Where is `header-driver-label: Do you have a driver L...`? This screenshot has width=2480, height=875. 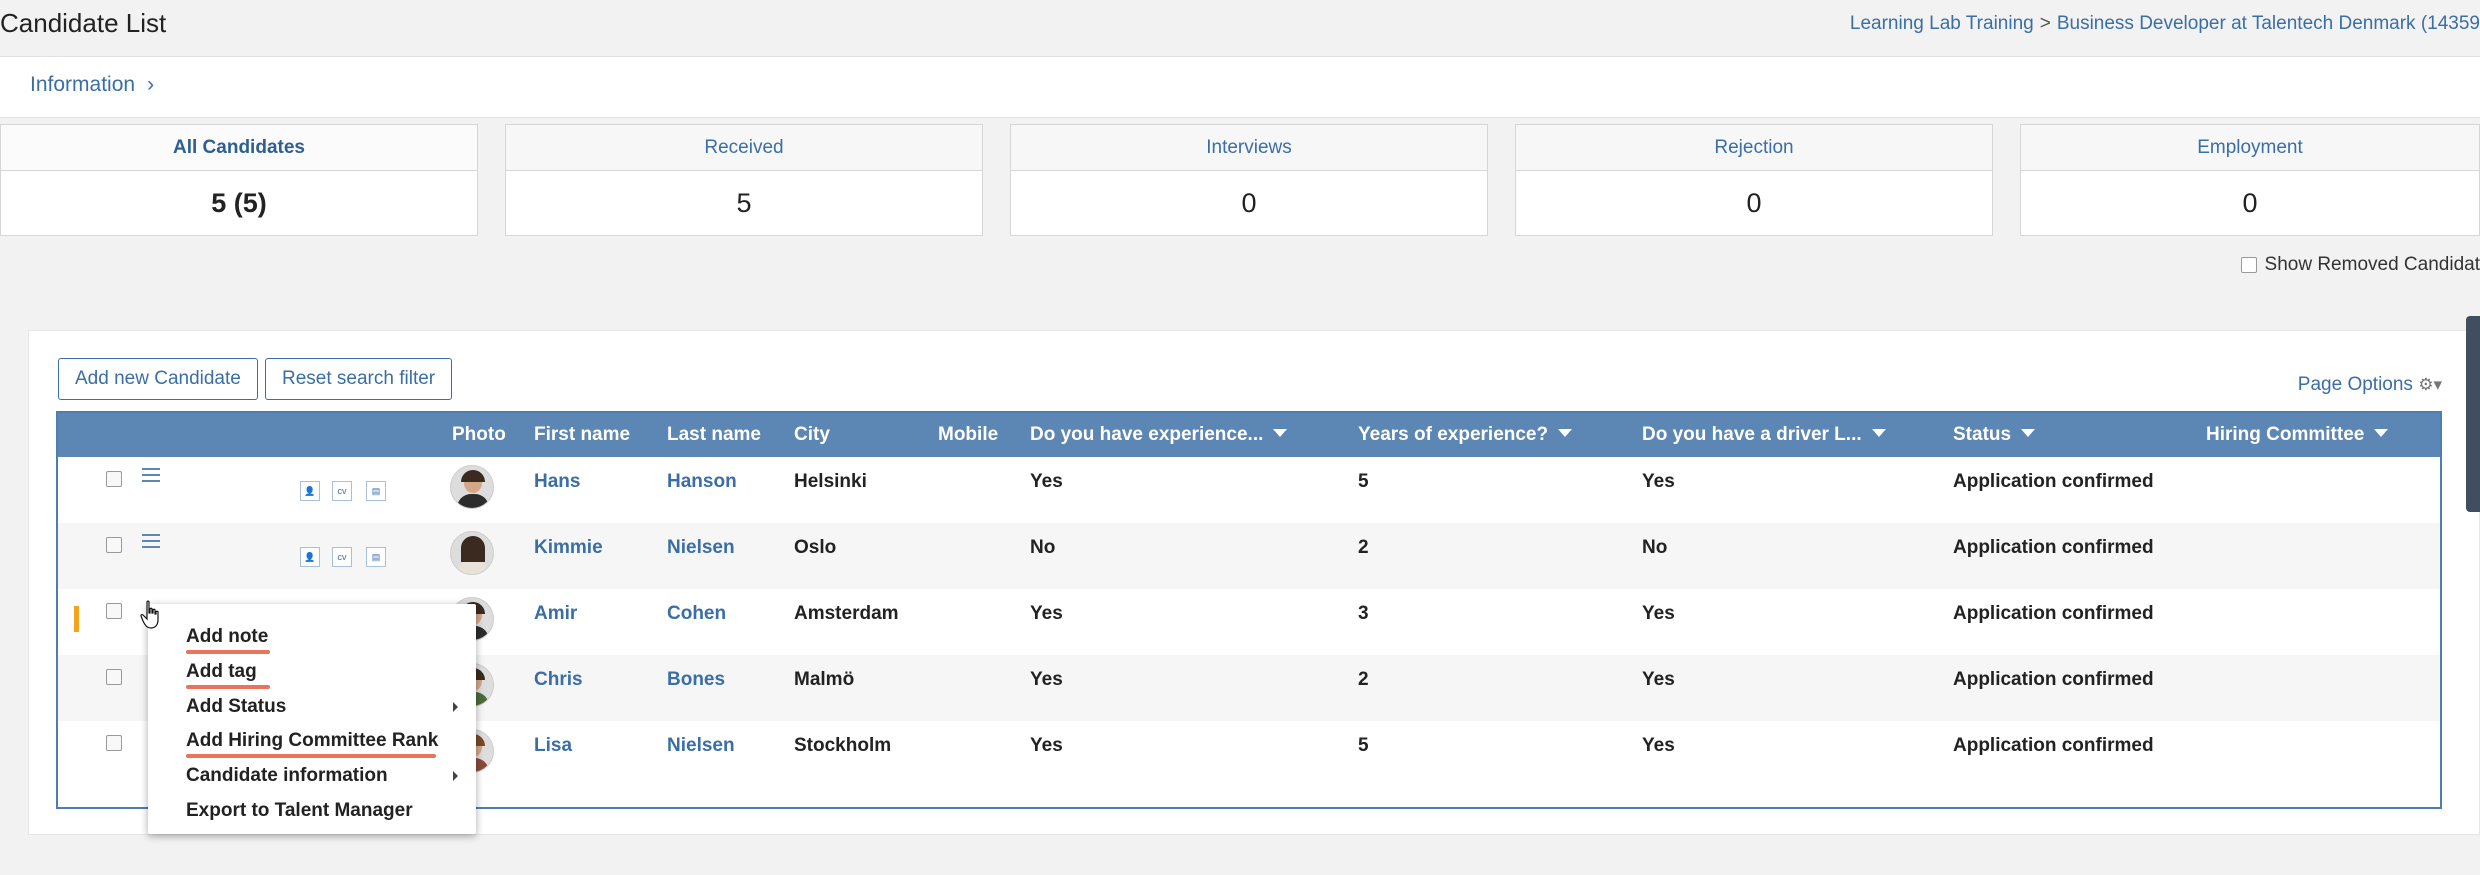 header-driver-label: Do you have a driver L... is located at coordinates (1752, 434).